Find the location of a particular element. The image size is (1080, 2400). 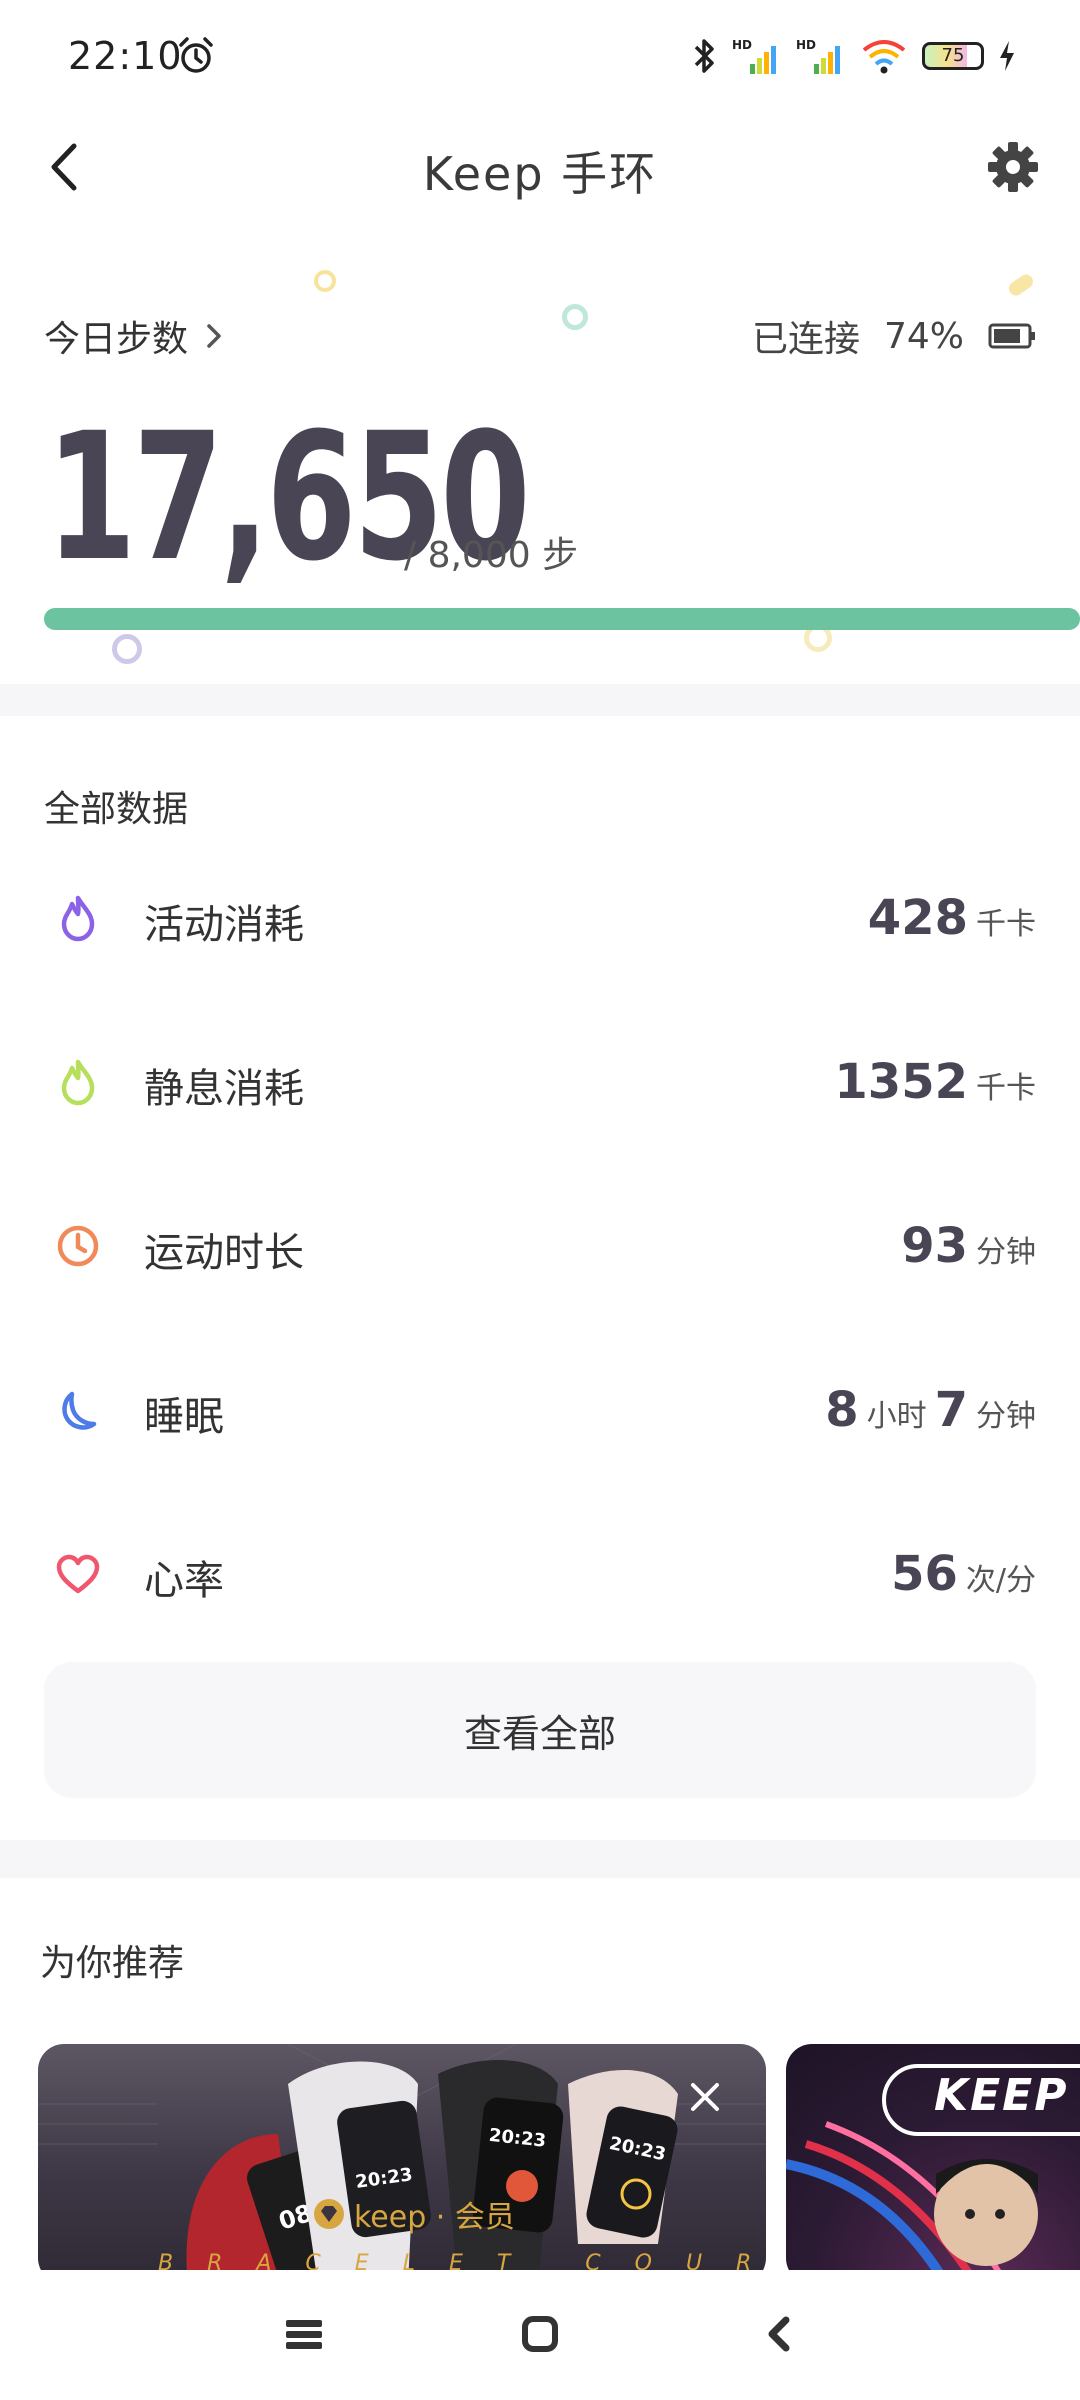

data-label: 睡眠 is located at coordinates (184, 1417).